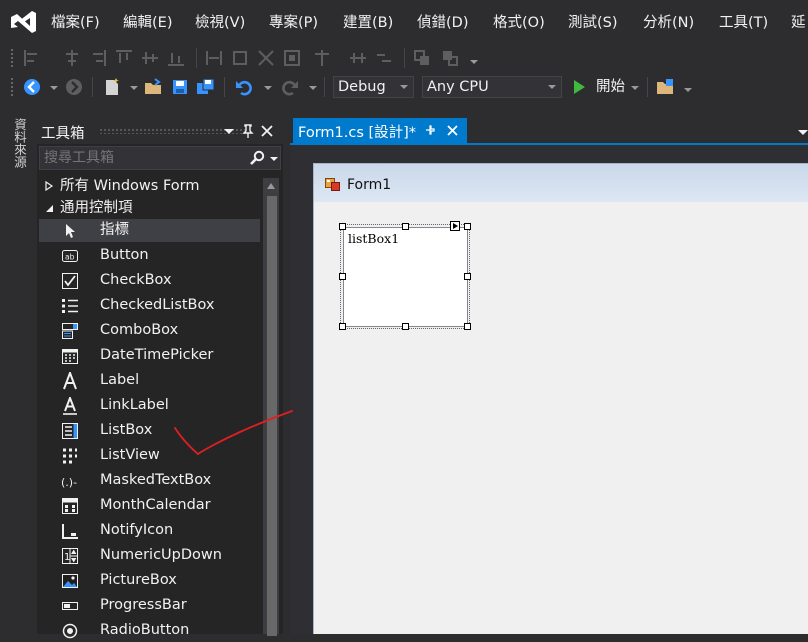 The height and width of the screenshot is (642, 808). What do you see at coordinates (492, 87) in the screenshot?
I see `solution-platform-select: Any CPU` at bounding box center [492, 87].